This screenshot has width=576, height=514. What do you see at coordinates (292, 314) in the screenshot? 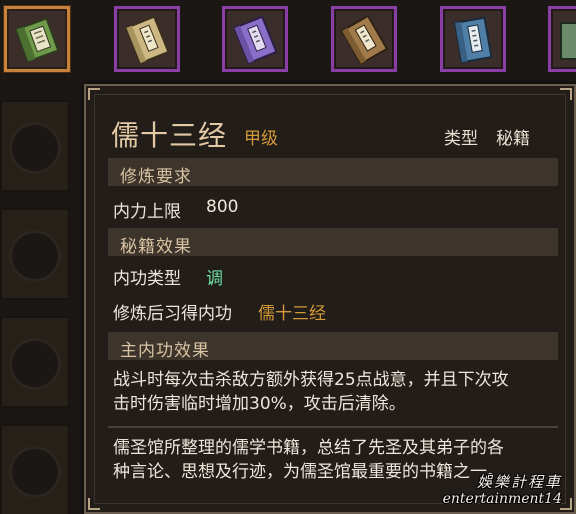
I see `effect-value-learned: 儒十三经` at bounding box center [292, 314].